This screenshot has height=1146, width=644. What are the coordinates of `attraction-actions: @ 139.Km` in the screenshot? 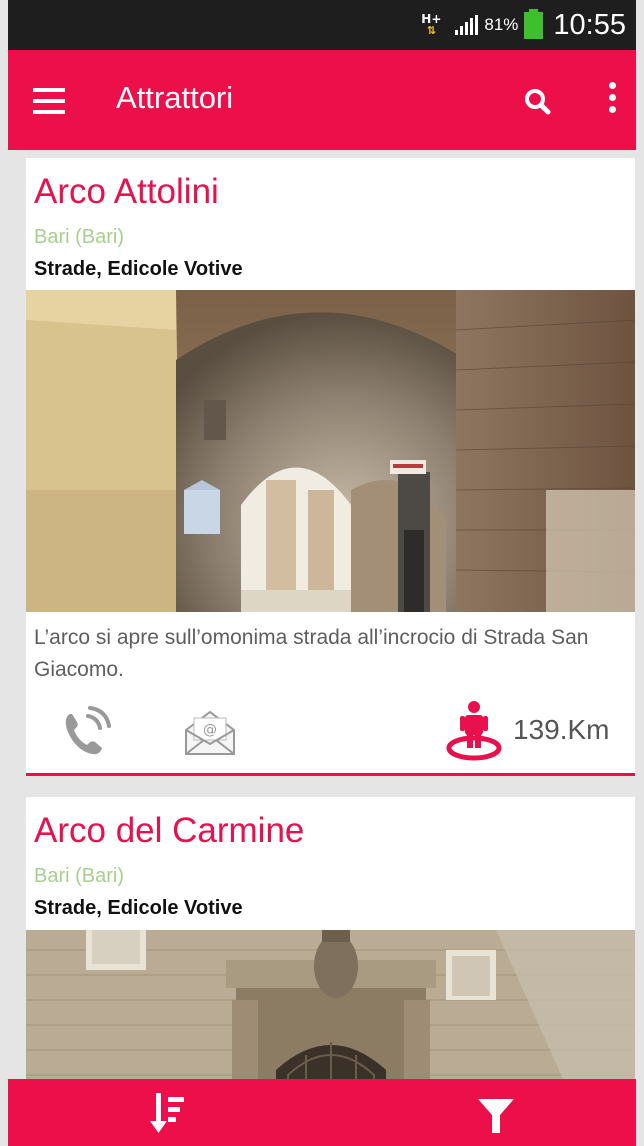 It's located at (330, 733).